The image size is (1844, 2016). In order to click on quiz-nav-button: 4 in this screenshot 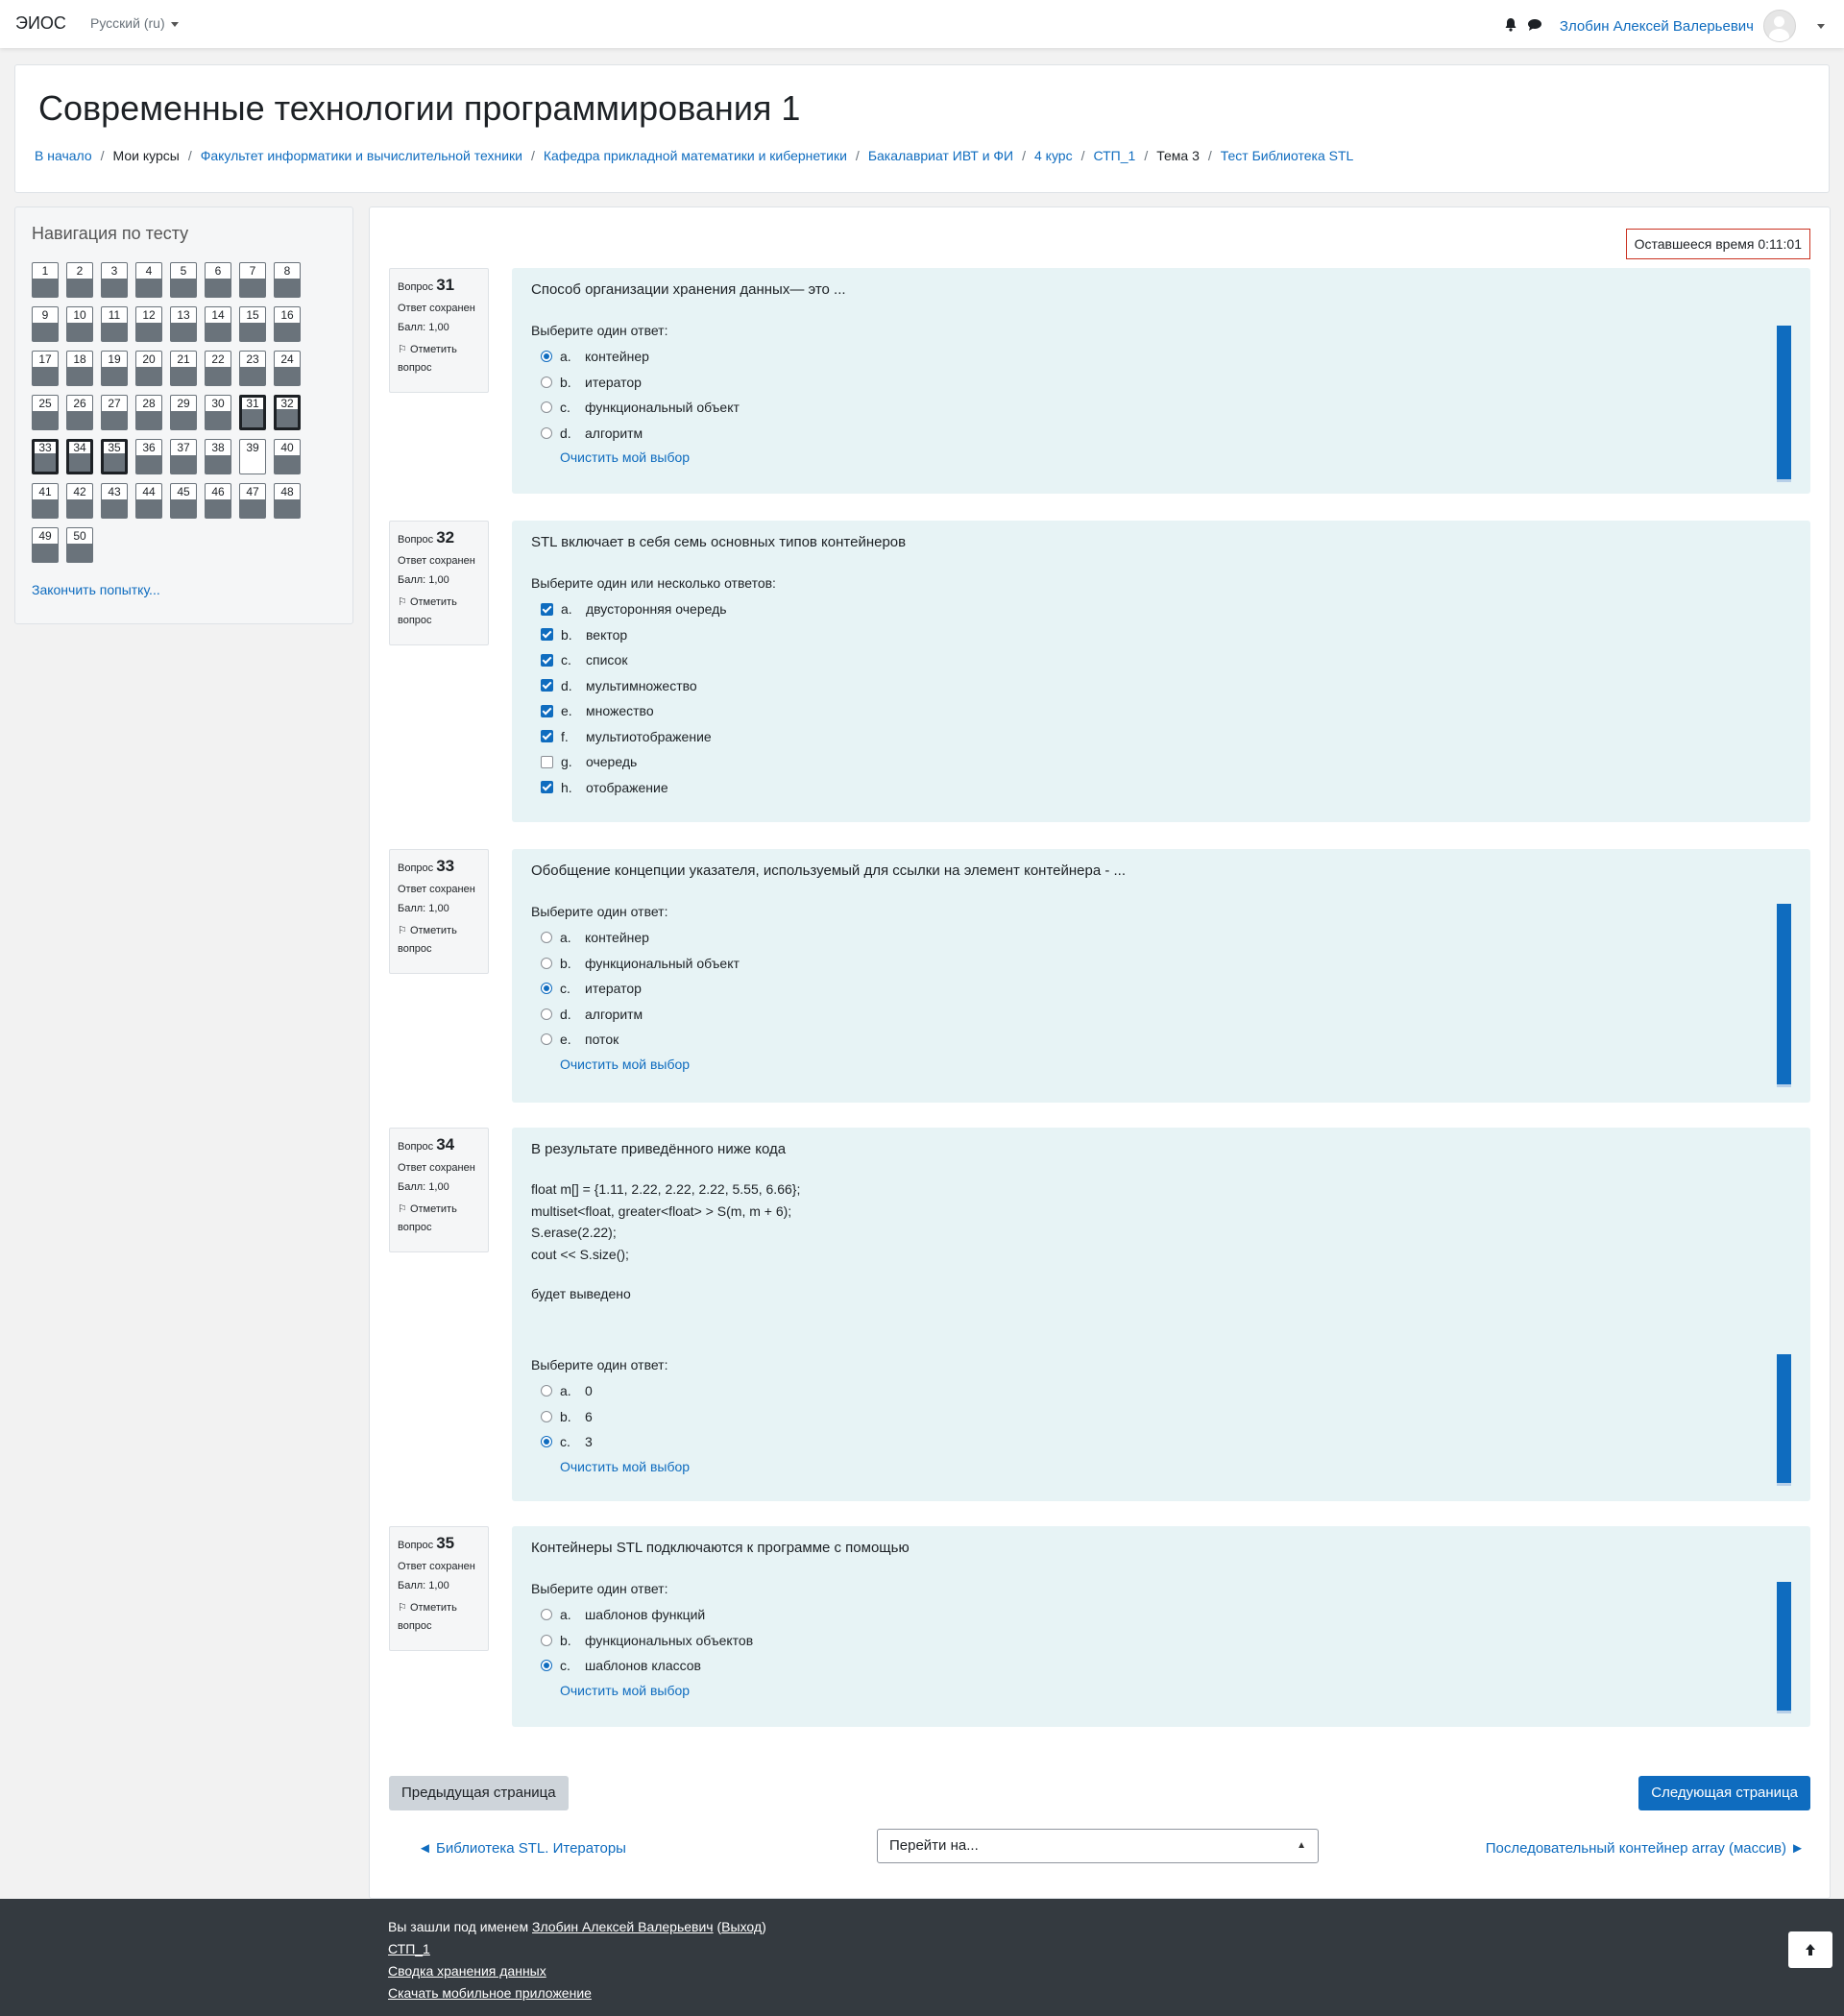, I will do `click(148, 280)`.